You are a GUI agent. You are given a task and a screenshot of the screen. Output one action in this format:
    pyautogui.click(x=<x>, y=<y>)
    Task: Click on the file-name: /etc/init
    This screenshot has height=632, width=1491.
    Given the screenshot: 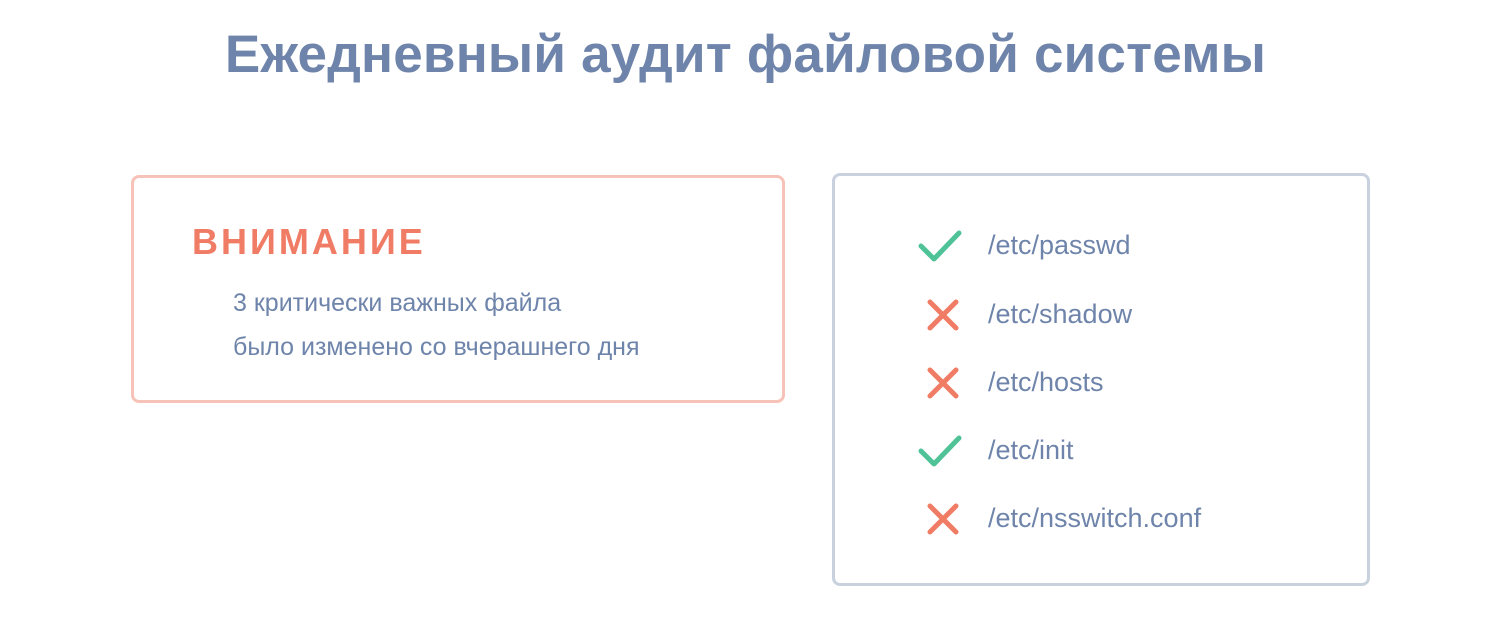 What is the action you would take?
    pyautogui.click(x=1031, y=450)
    